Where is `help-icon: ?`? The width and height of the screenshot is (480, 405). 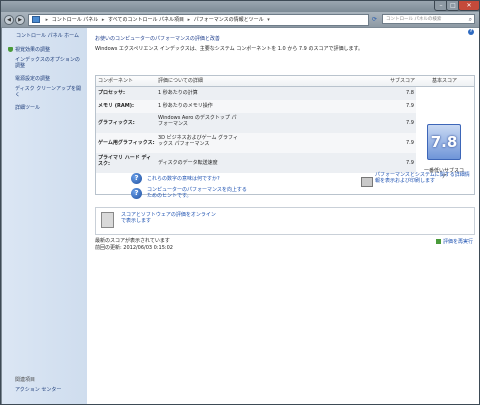 help-icon: ? is located at coordinates (471, 32).